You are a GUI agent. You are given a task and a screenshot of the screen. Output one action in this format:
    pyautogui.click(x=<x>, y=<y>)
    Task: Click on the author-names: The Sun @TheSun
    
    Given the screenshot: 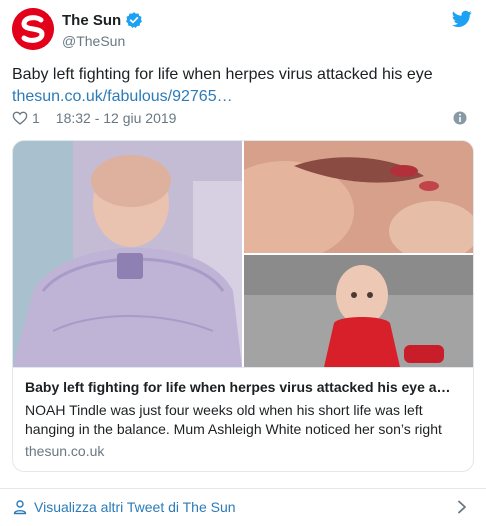 What is the action you would take?
    pyautogui.click(x=102, y=29)
    